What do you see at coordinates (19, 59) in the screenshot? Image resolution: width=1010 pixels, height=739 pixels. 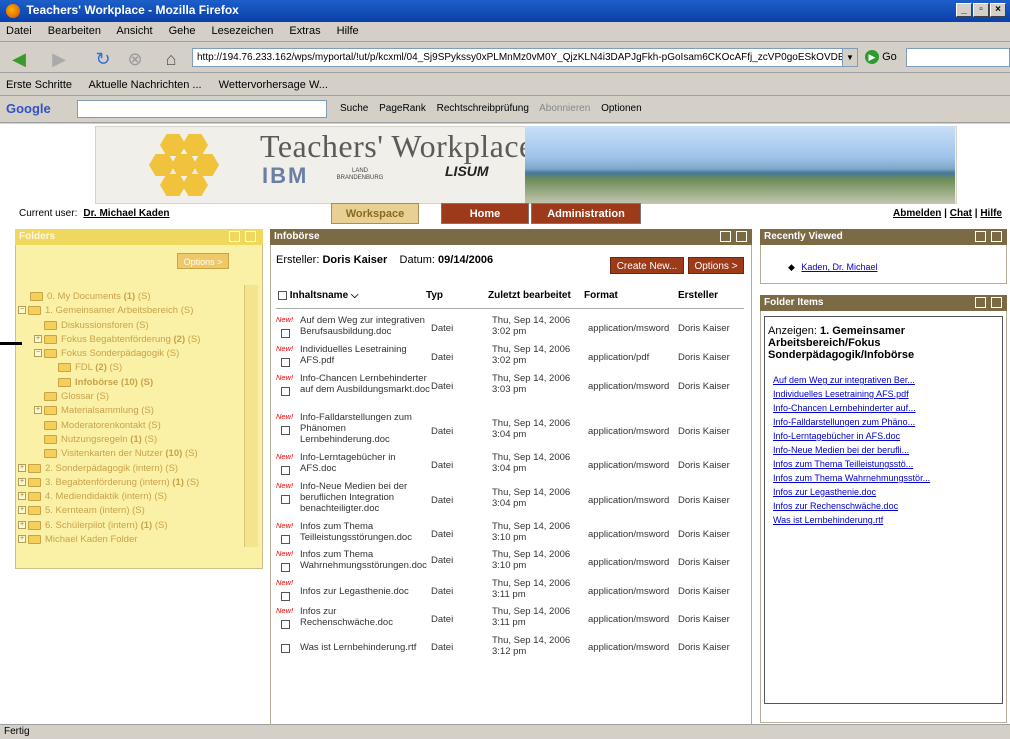 I see `back-icon: ◀` at bounding box center [19, 59].